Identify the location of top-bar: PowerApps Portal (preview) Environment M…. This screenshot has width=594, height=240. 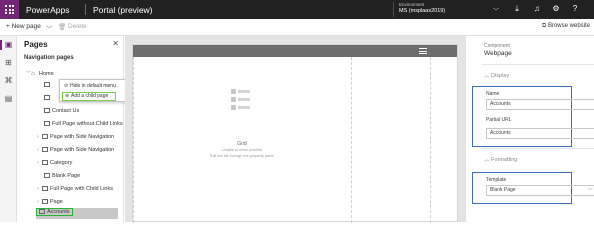
(297, 9).